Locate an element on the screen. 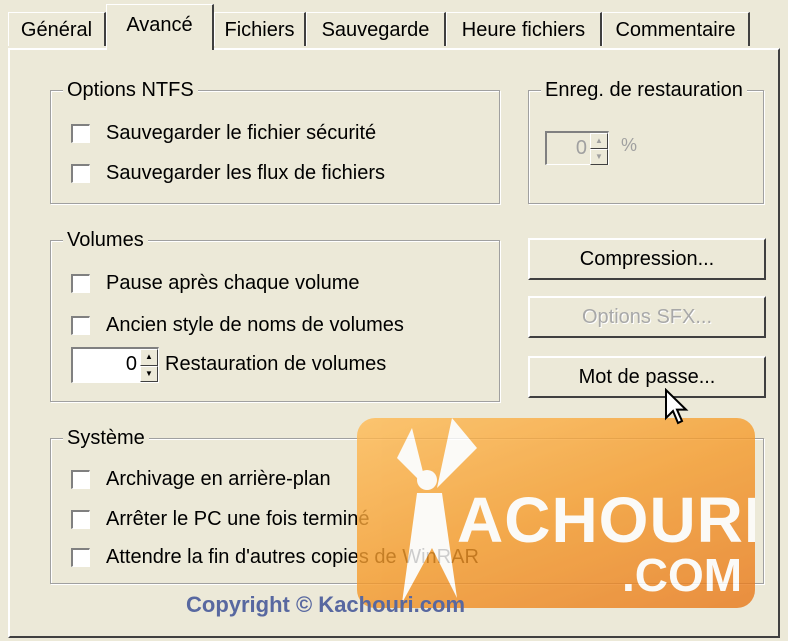 The image size is (788, 641). tab-label: Commentaire is located at coordinates (675, 30).